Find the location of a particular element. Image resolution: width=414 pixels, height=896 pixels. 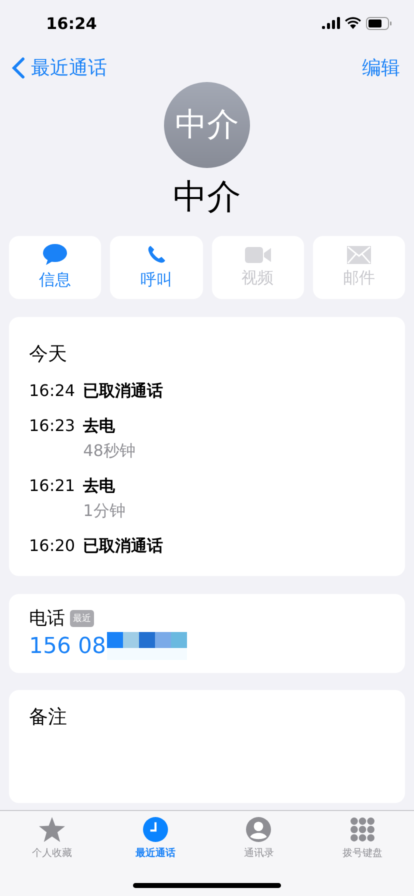

battery-icon is located at coordinates (379, 23).